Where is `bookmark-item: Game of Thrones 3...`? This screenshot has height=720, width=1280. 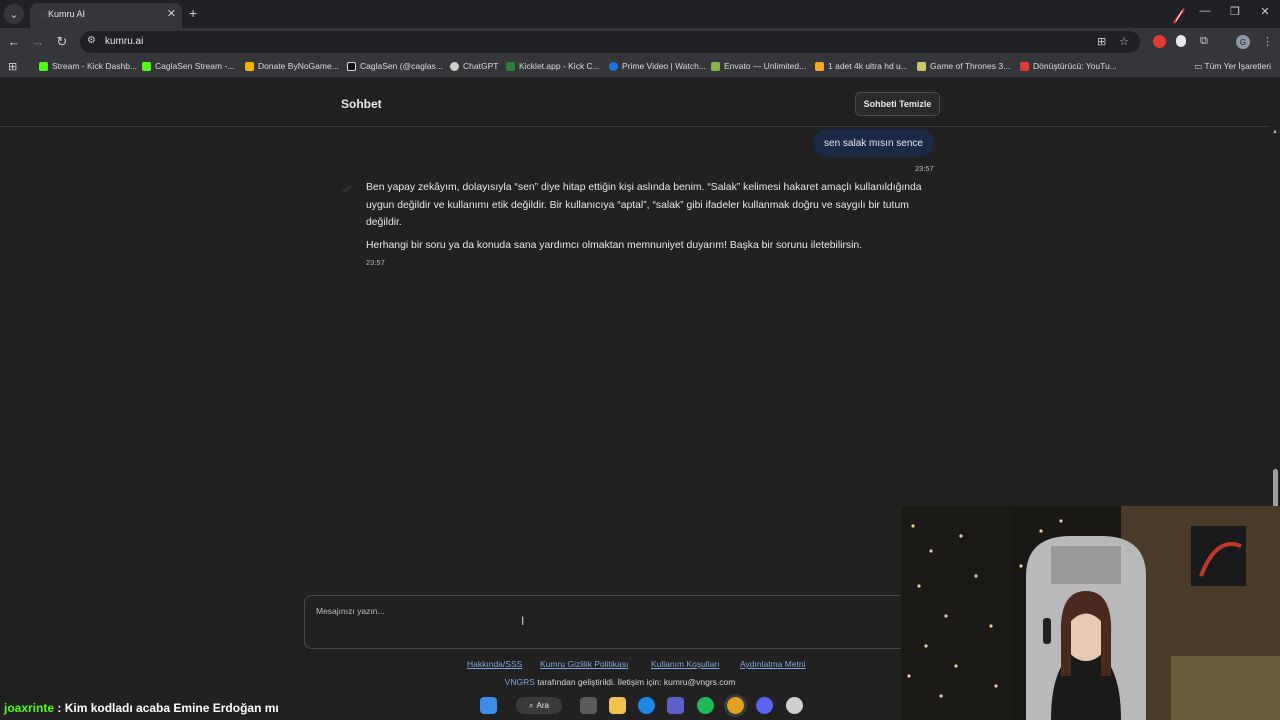 bookmark-item: Game of Thrones 3... is located at coordinates (963, 66).